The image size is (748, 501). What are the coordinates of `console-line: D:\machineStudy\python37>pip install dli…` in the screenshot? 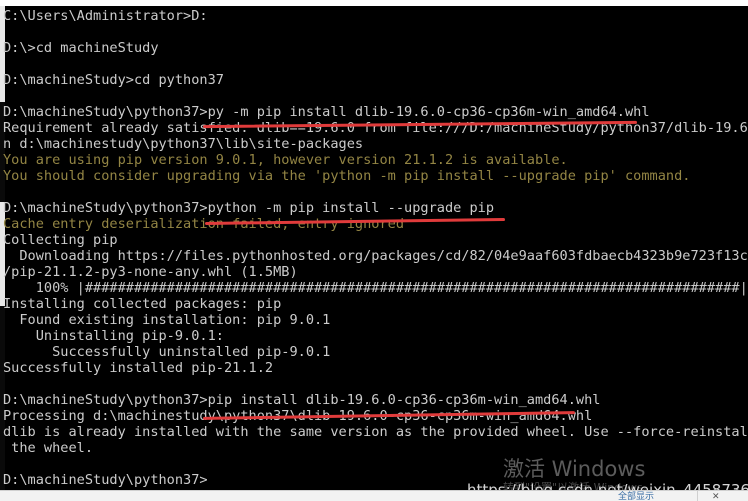 It's located at (302, 400).